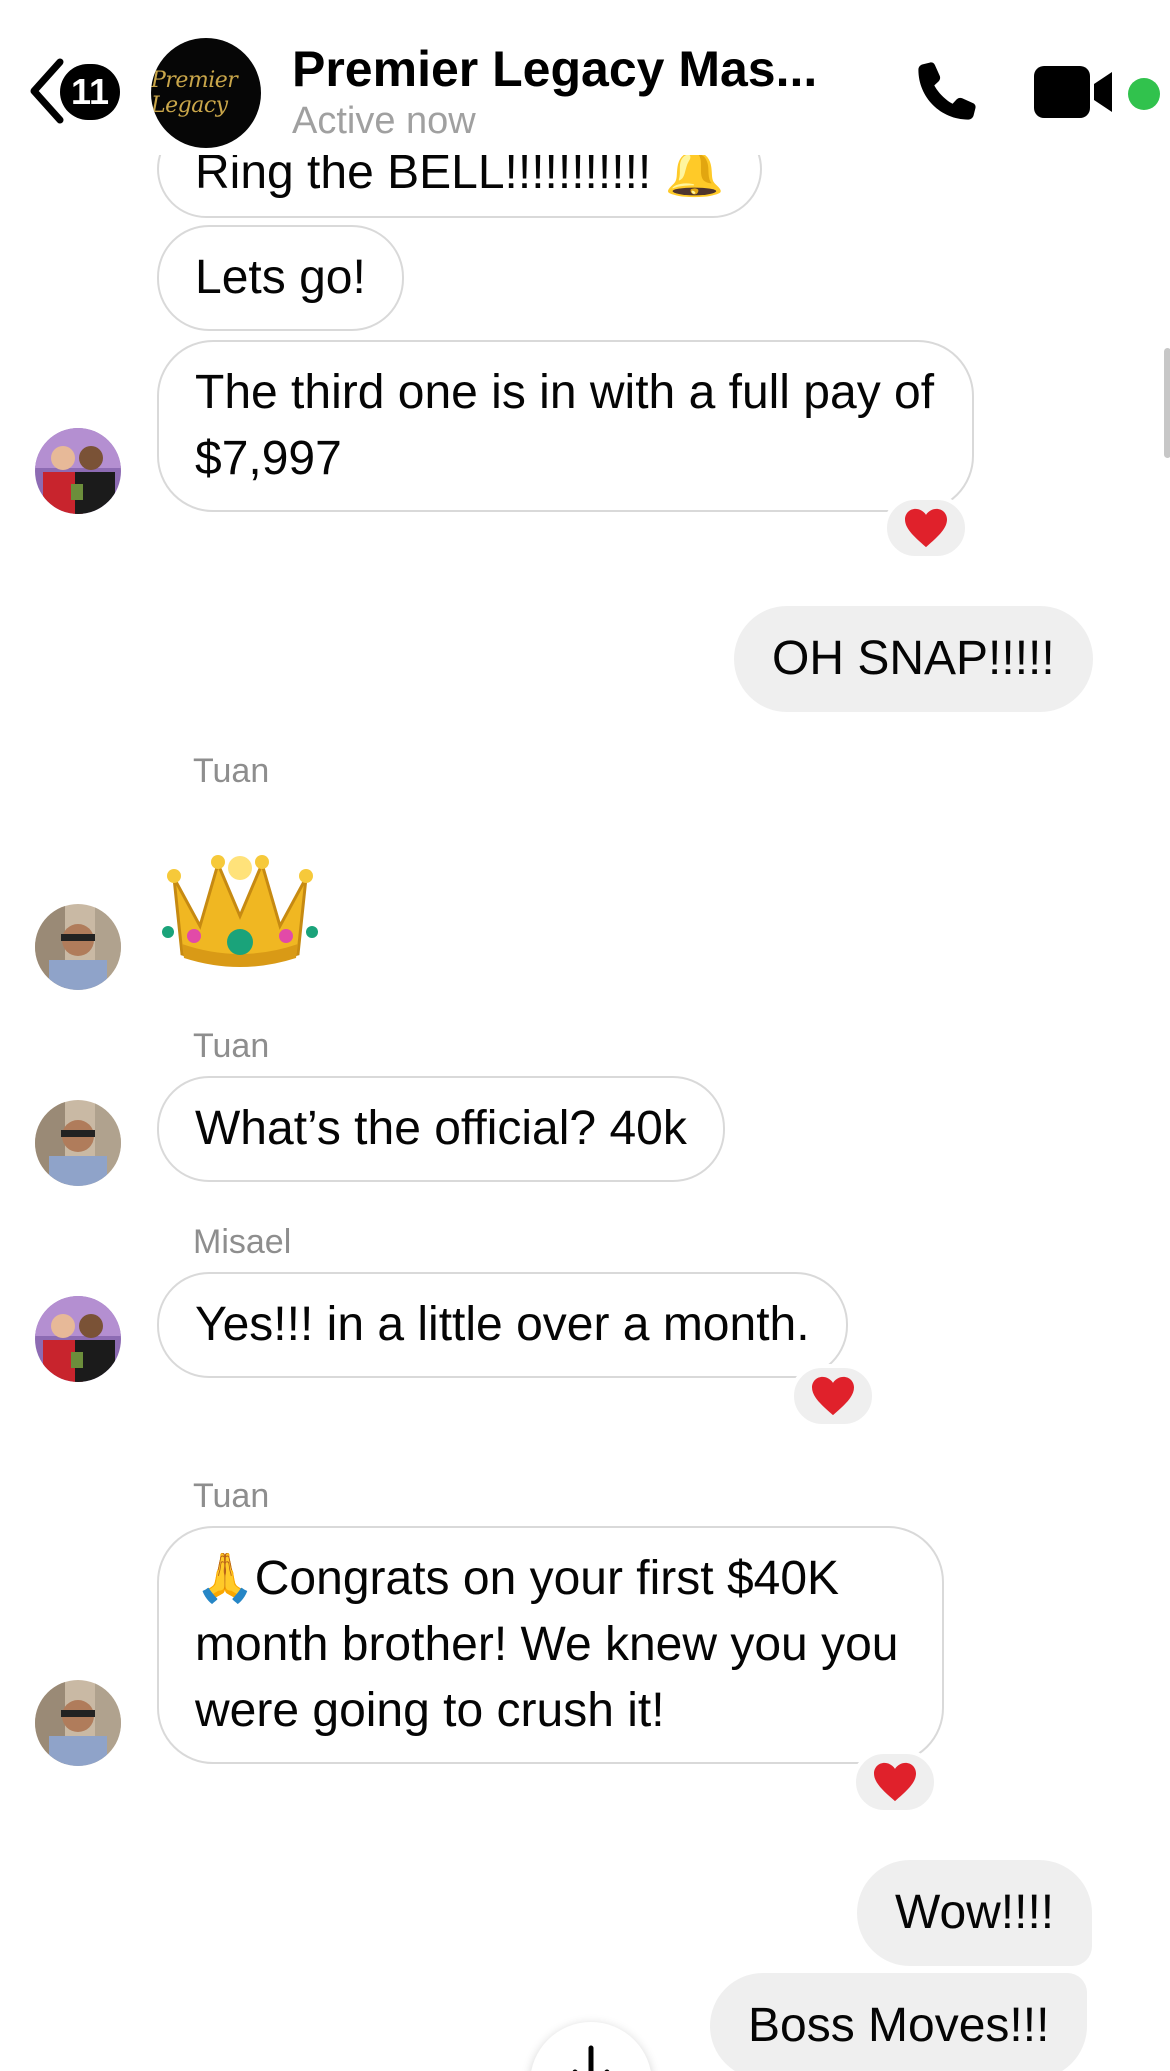  I want to click on message-bubble: What’s the official? 40k, so click(441, 1129).